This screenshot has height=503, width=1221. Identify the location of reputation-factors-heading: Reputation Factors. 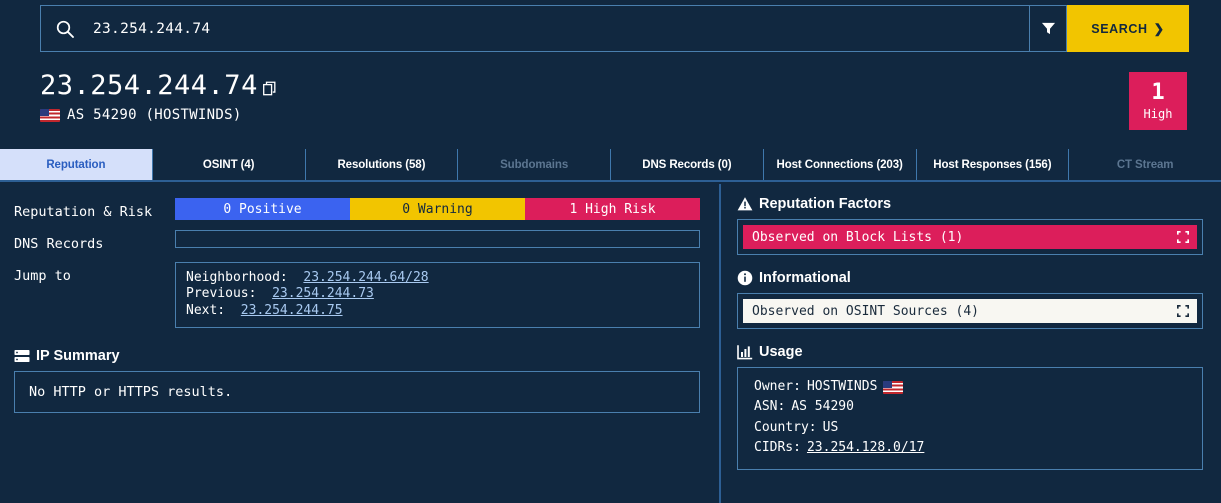
(970, 204).